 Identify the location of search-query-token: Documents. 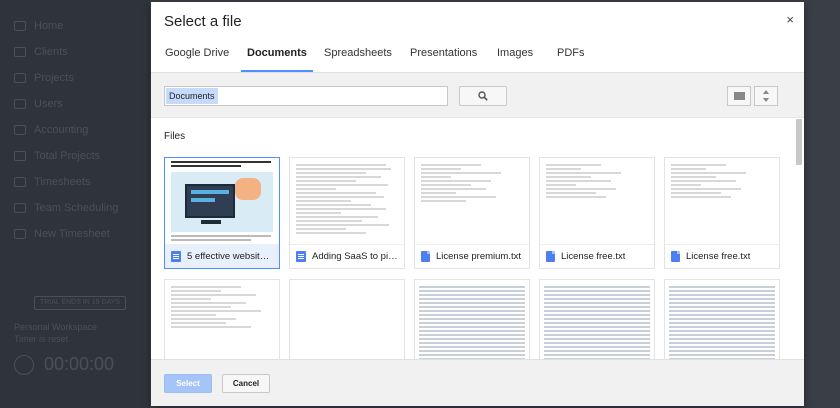
(192, 96).